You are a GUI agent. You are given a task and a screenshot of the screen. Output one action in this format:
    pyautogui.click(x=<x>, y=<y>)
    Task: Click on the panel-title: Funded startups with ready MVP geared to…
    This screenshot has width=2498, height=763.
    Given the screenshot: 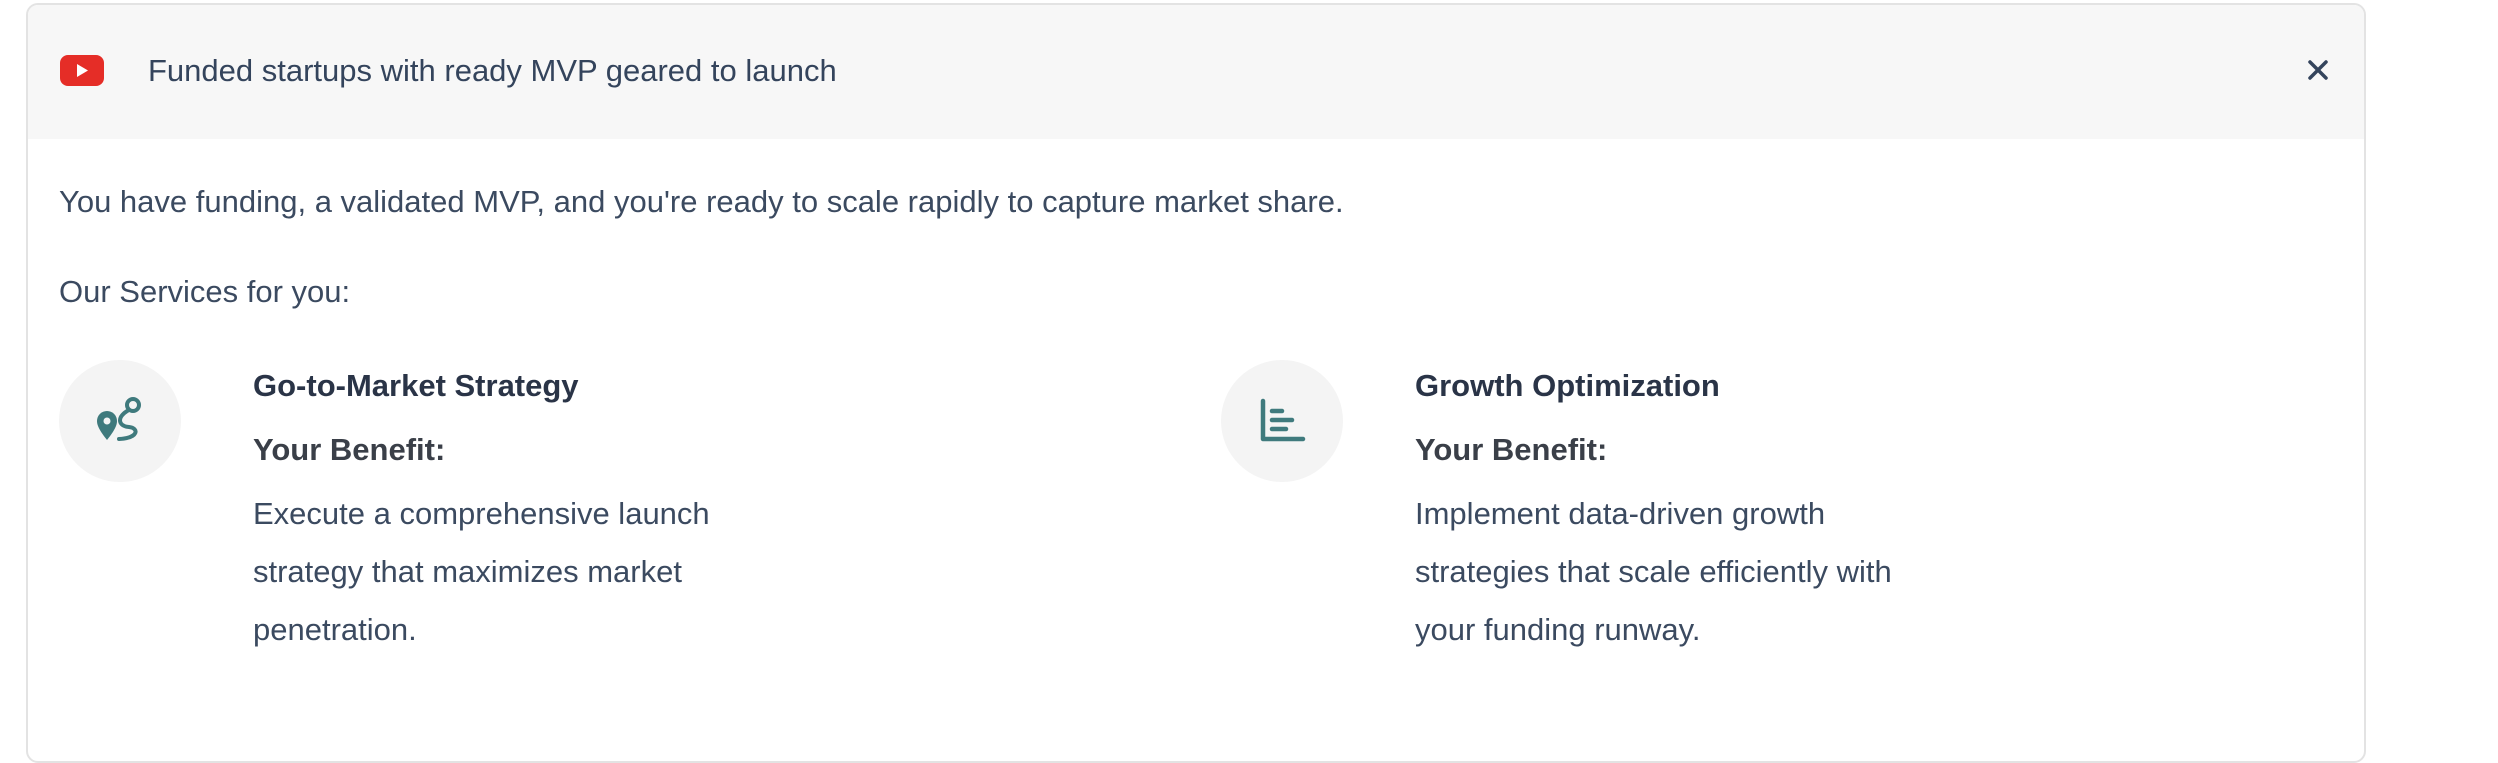 What is the action you would take?
    pyautogui.click(x=492, y=70)
    